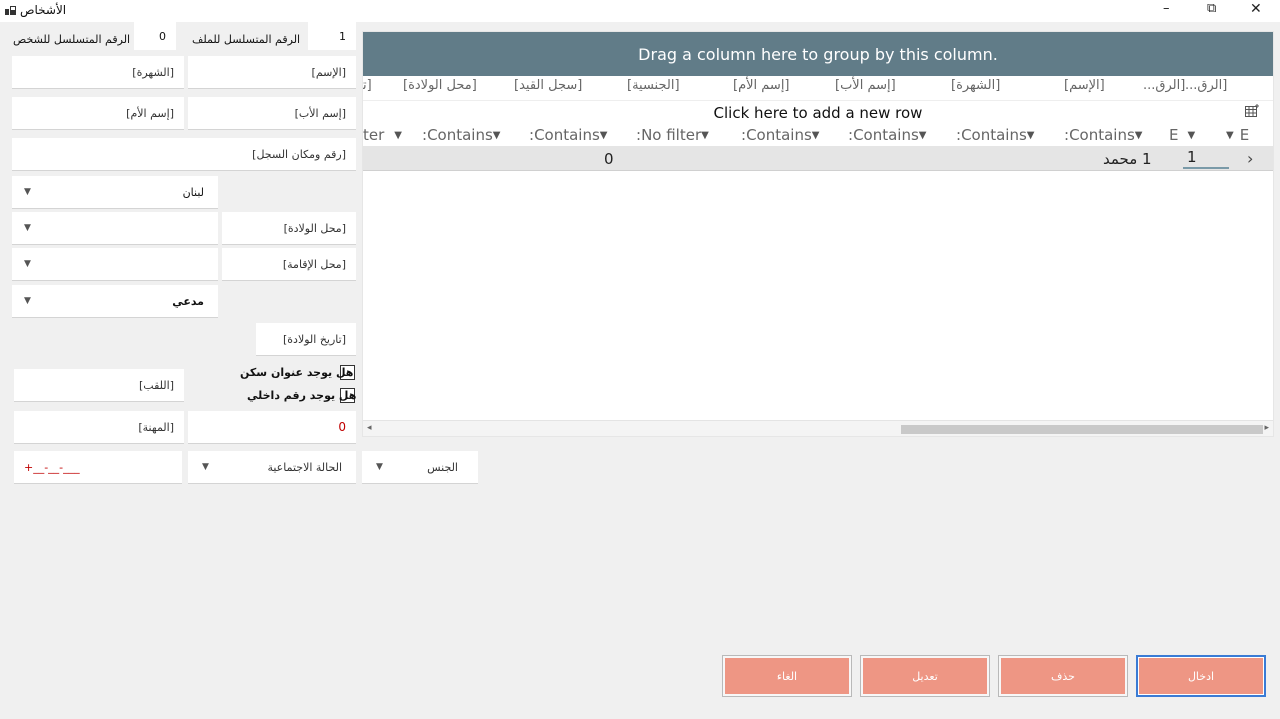  What do you see at coordinates (787, 676) in the screenshot?
I see `cancel-button: الغاء` at bounding box center [787, 676].